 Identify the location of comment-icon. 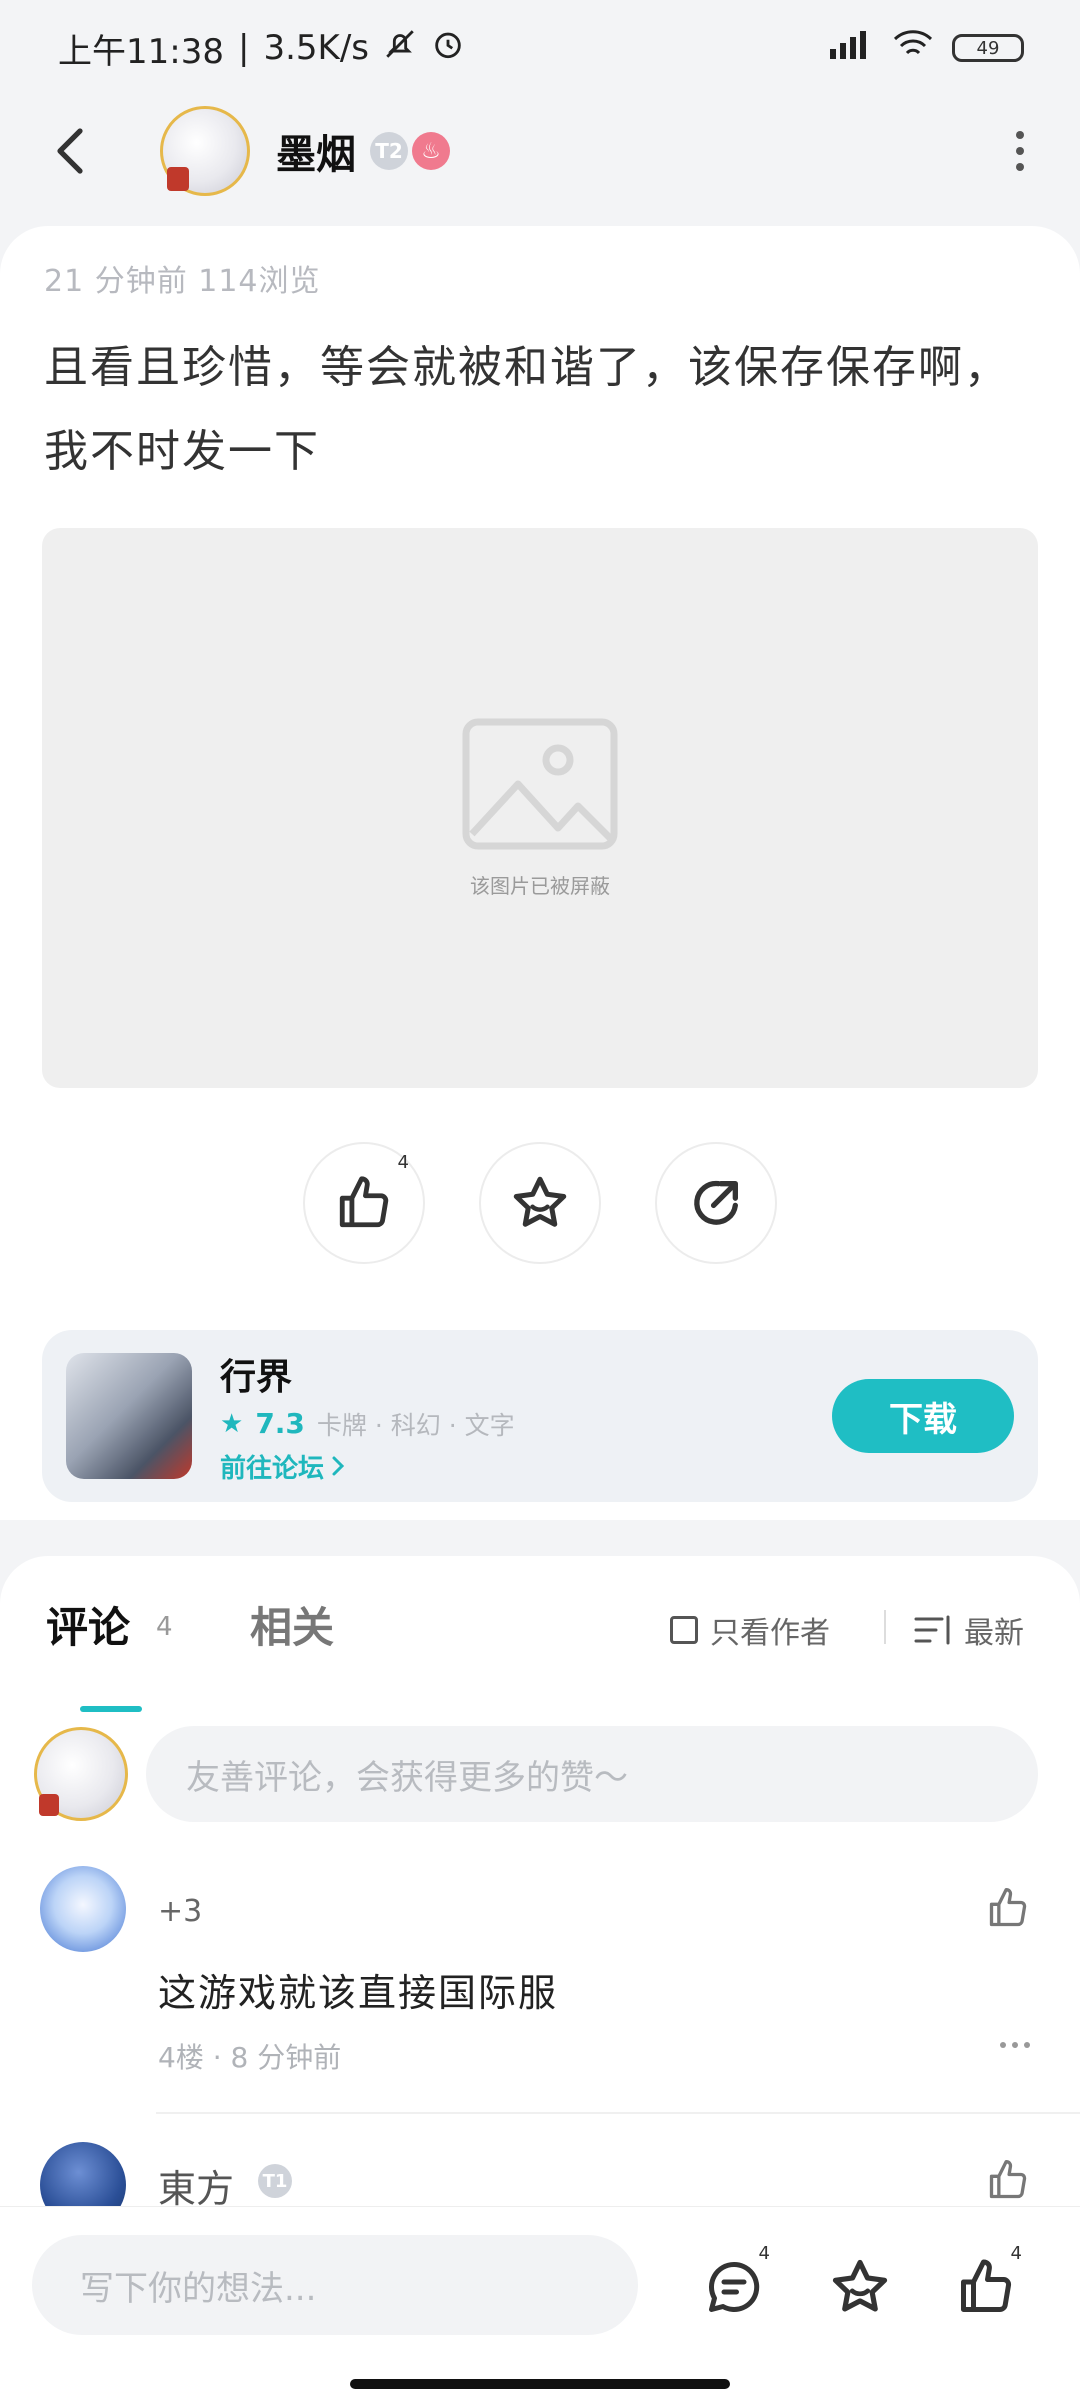
(734, 2286).